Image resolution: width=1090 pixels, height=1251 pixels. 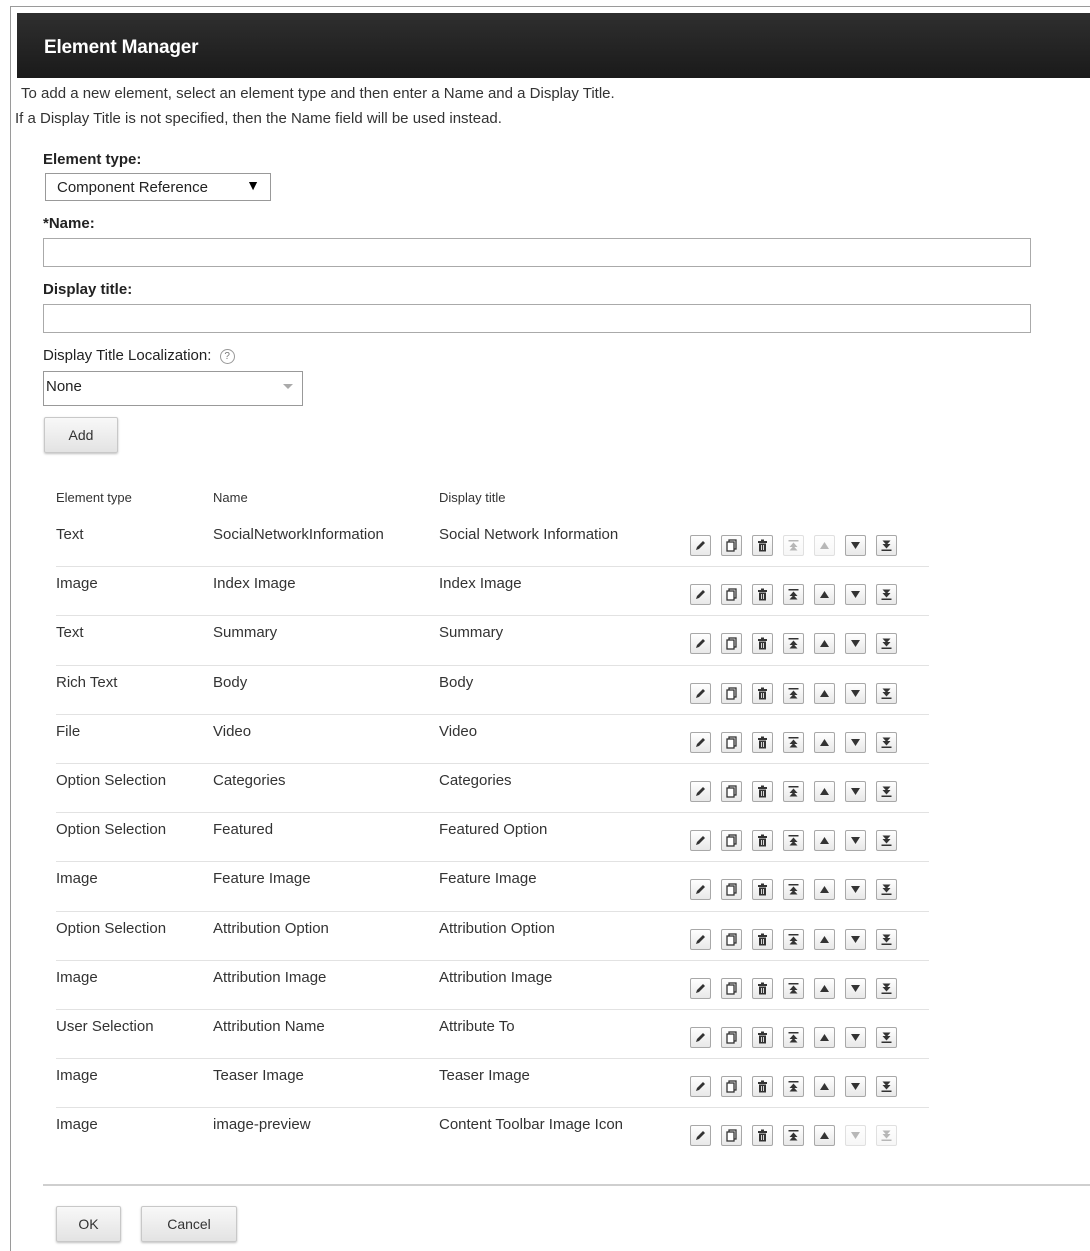 I want to click on cell-name: Body, so click(x=230, y=682).